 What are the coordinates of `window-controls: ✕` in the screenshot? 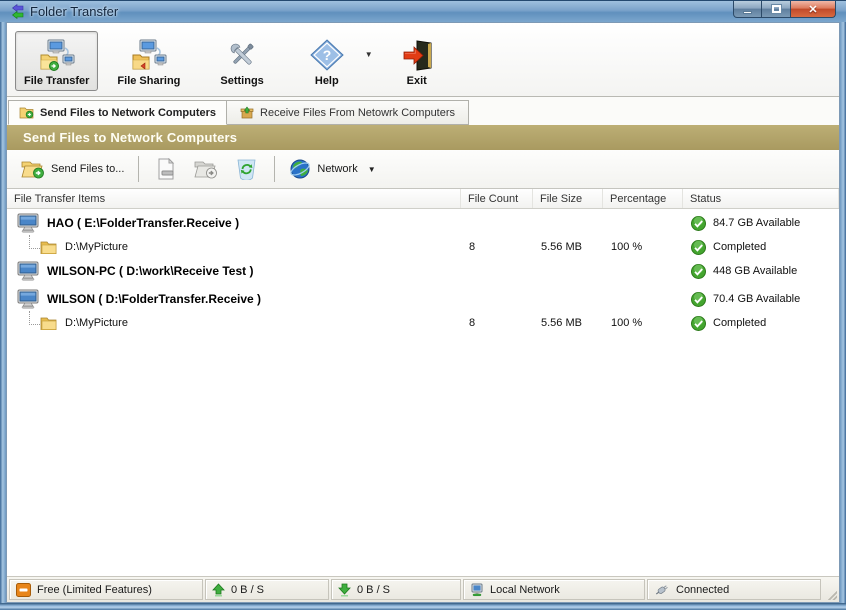 It's located at (784, 9).